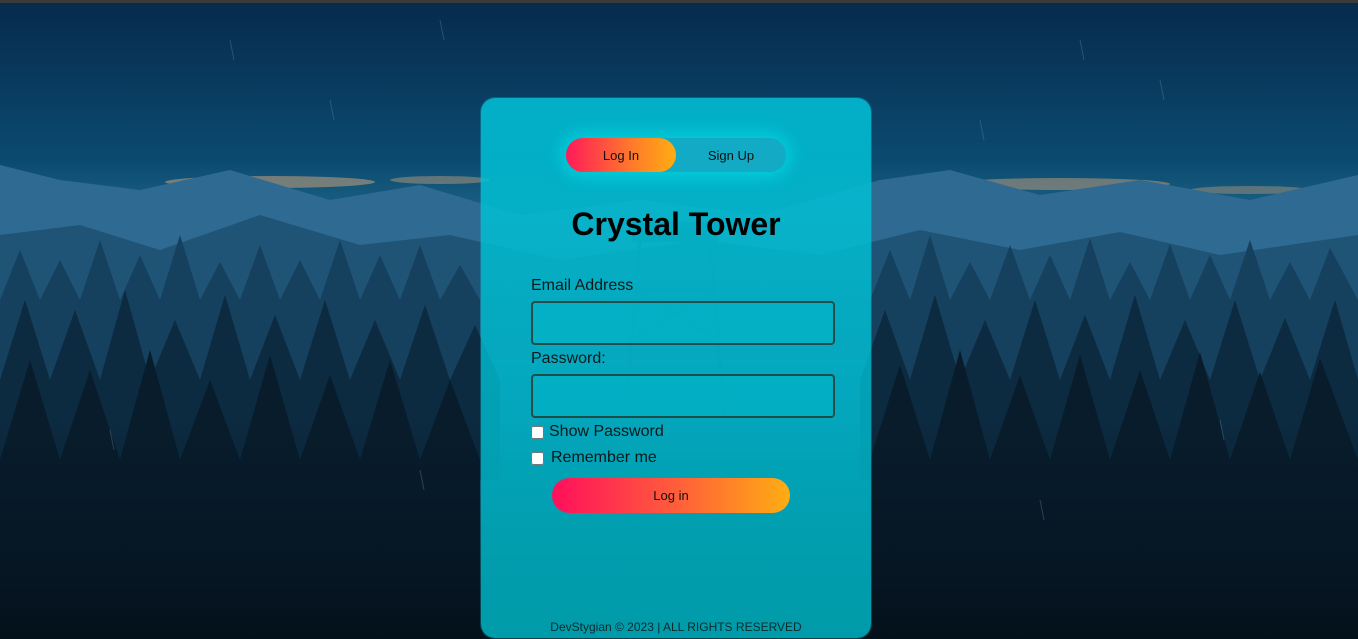 The image size is (1358, 639). I want to click on login-tab-button: Log In, so click(621, 155).